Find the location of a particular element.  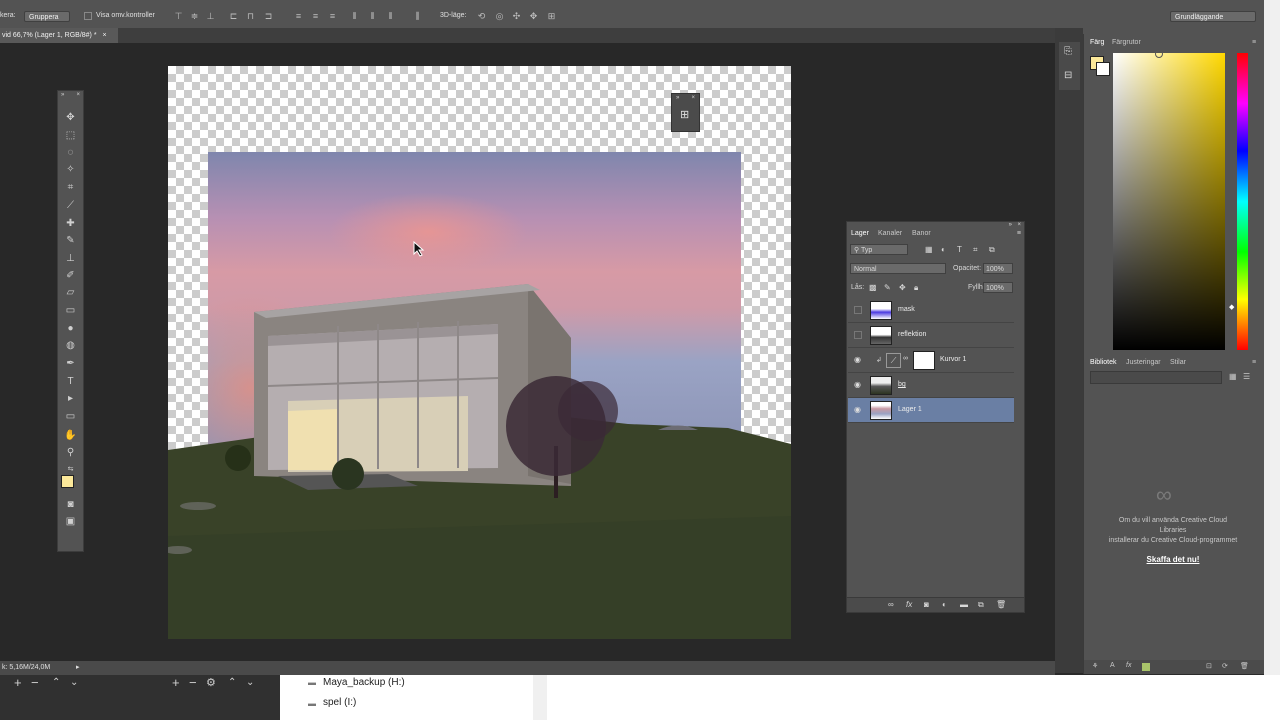

align-left-icon: ⊏ is located at coordinates (233, 16).